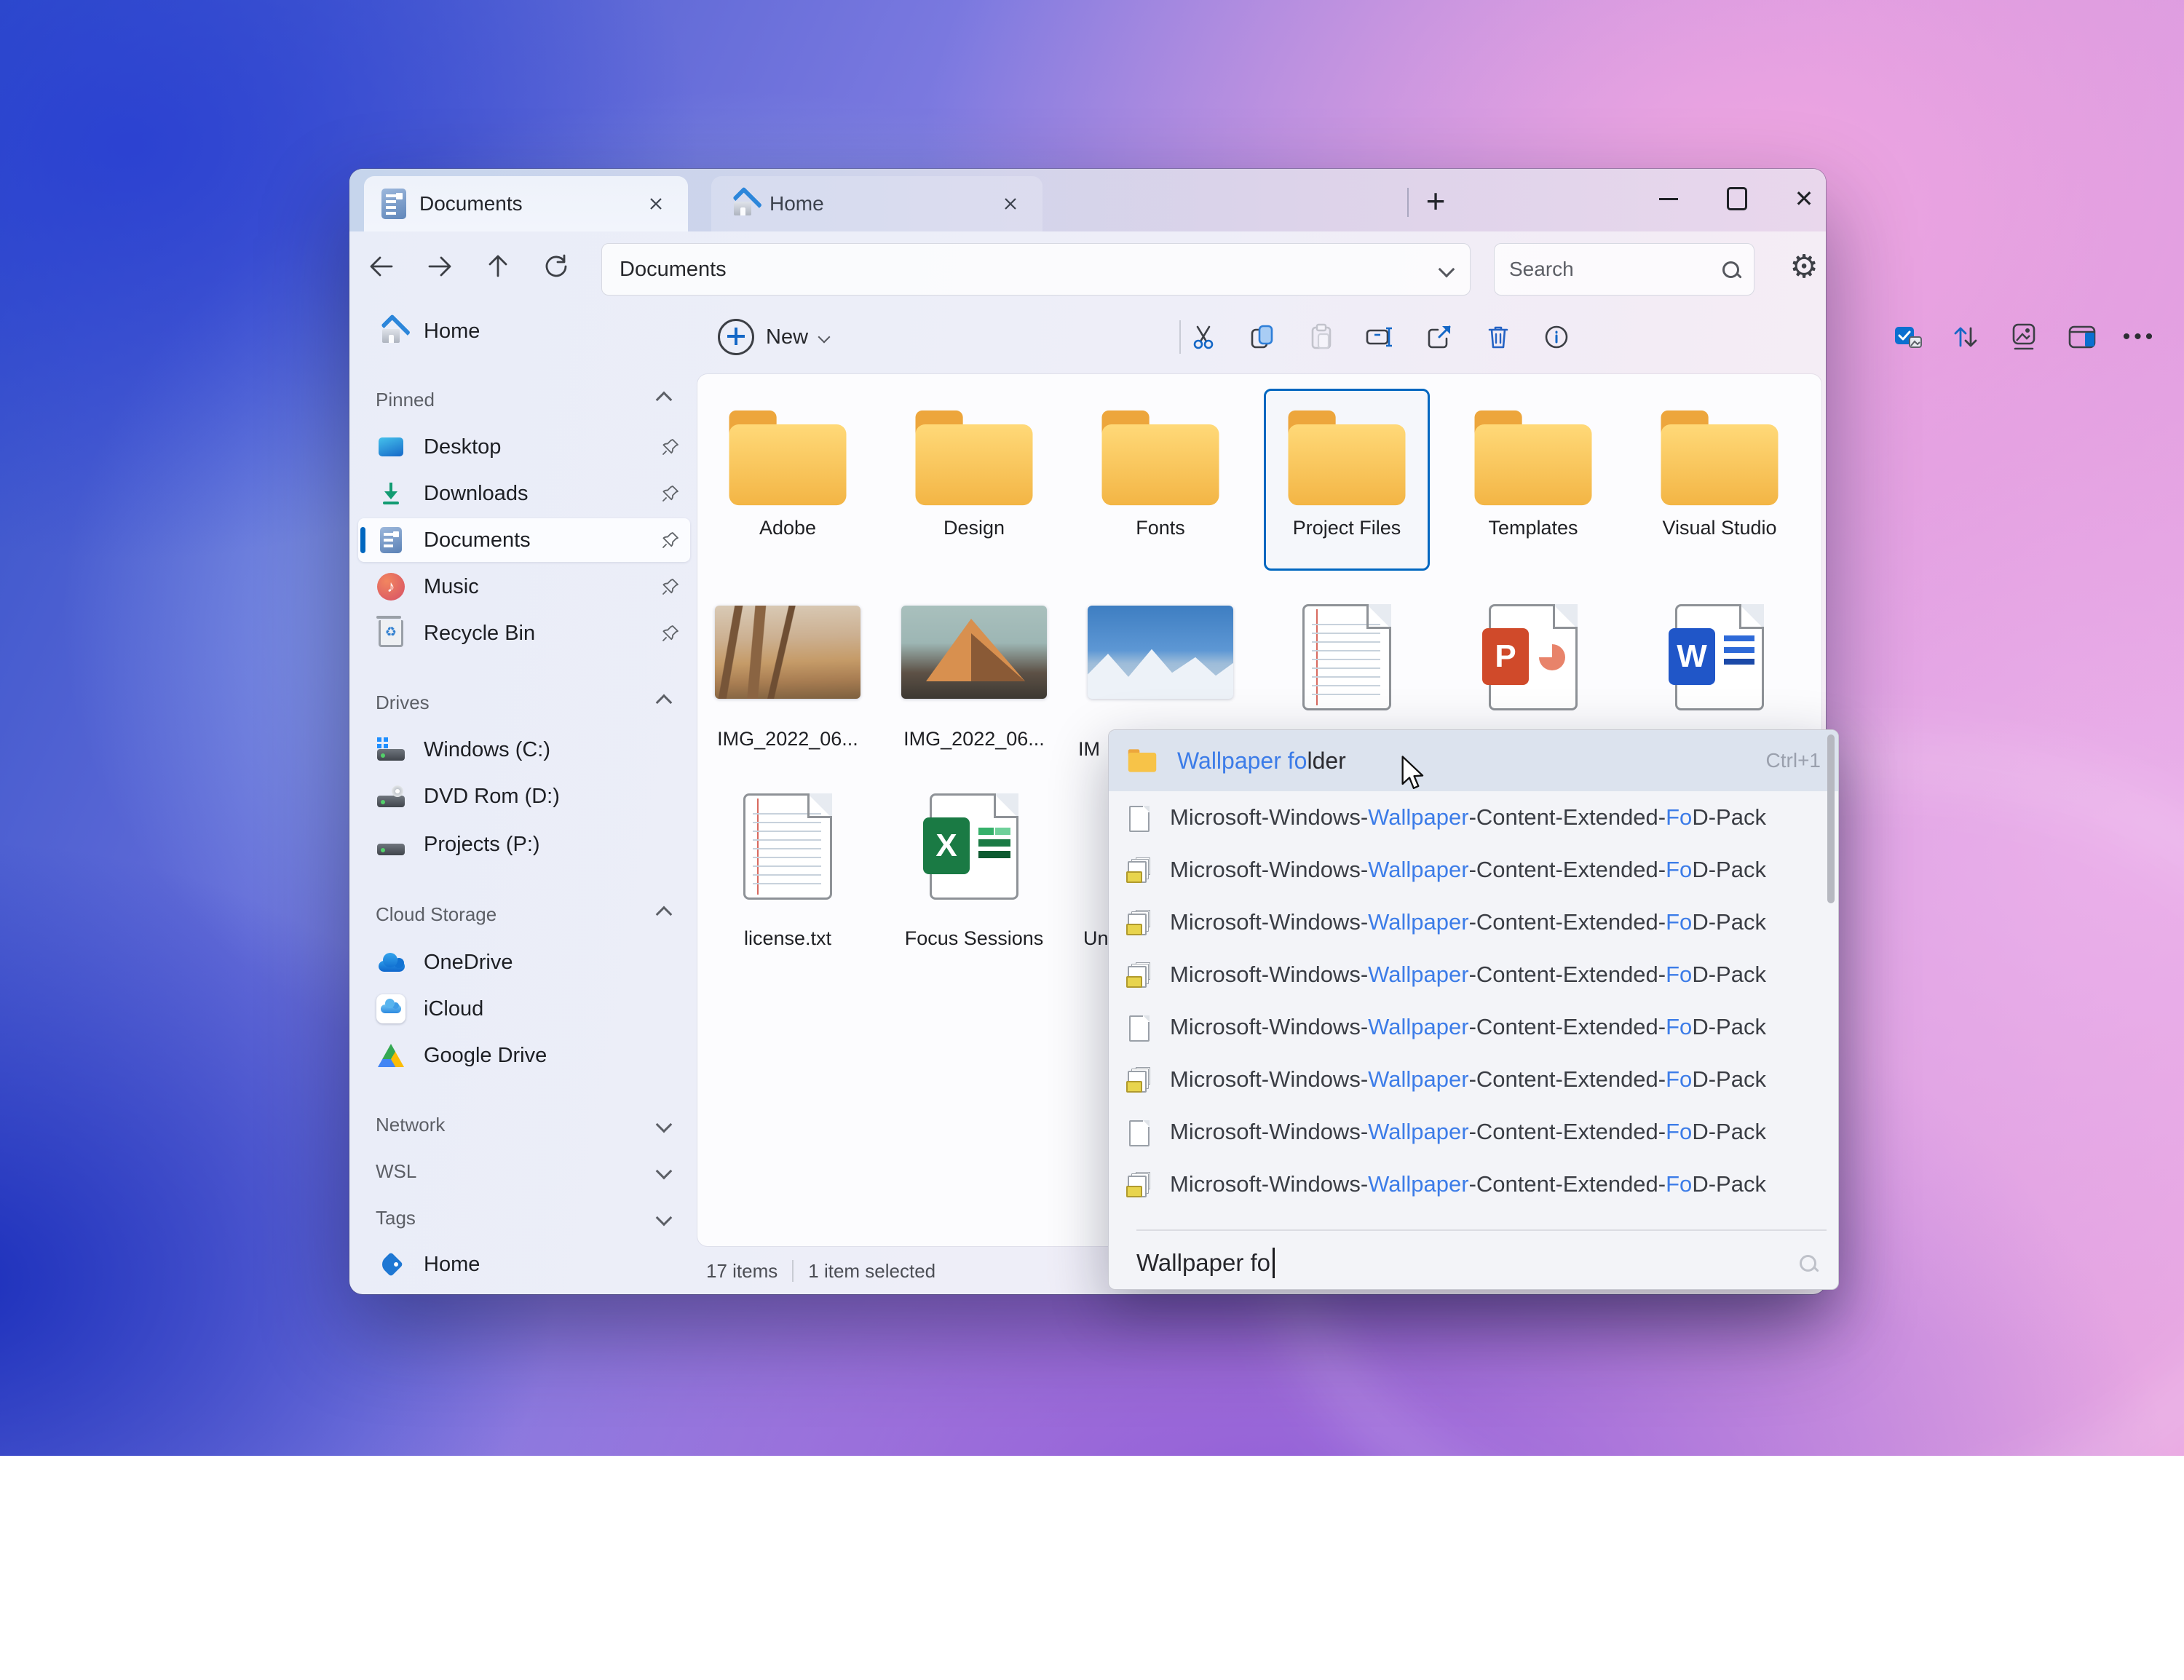  I want to click on sidebar-item-recycle-bin: ♻ Recycle Bin, so click(524, 633).